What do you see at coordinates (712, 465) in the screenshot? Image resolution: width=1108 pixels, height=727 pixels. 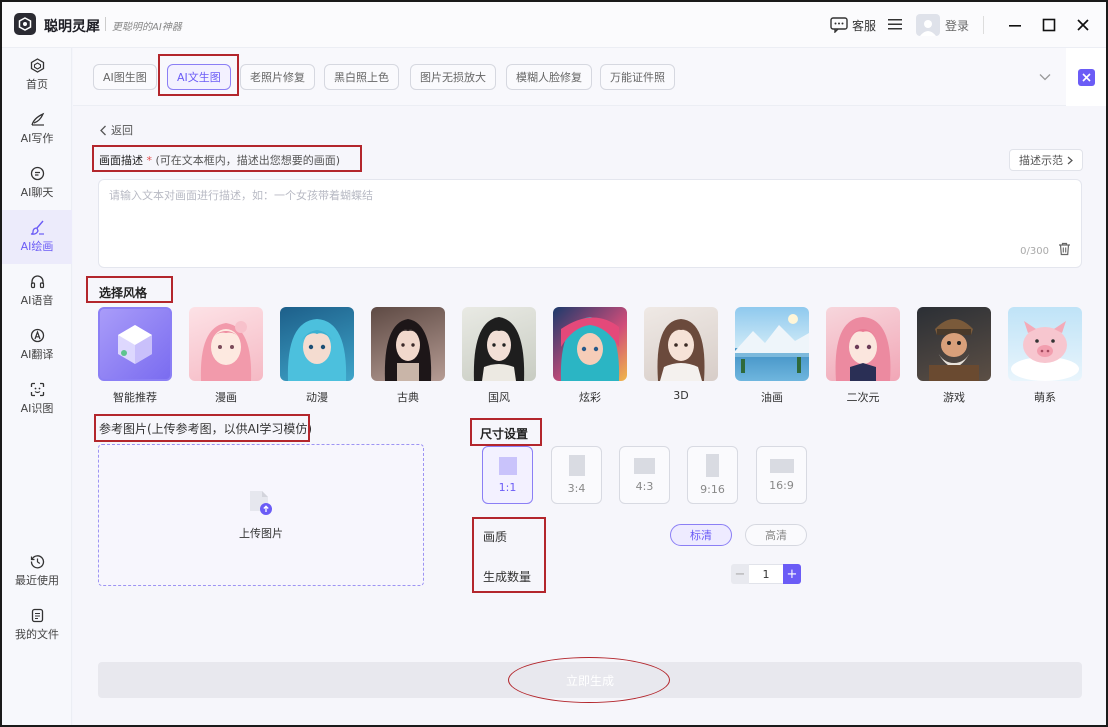 I see `ratio-9-16-icon` at bounding box center [712, 465].